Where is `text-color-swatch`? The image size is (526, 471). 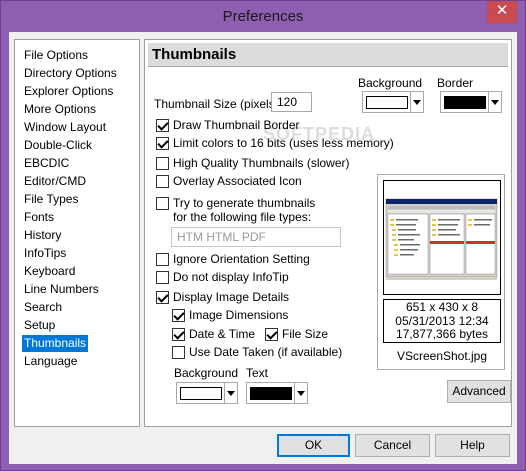
text-color-swatch is located at coordinates (271, 393).